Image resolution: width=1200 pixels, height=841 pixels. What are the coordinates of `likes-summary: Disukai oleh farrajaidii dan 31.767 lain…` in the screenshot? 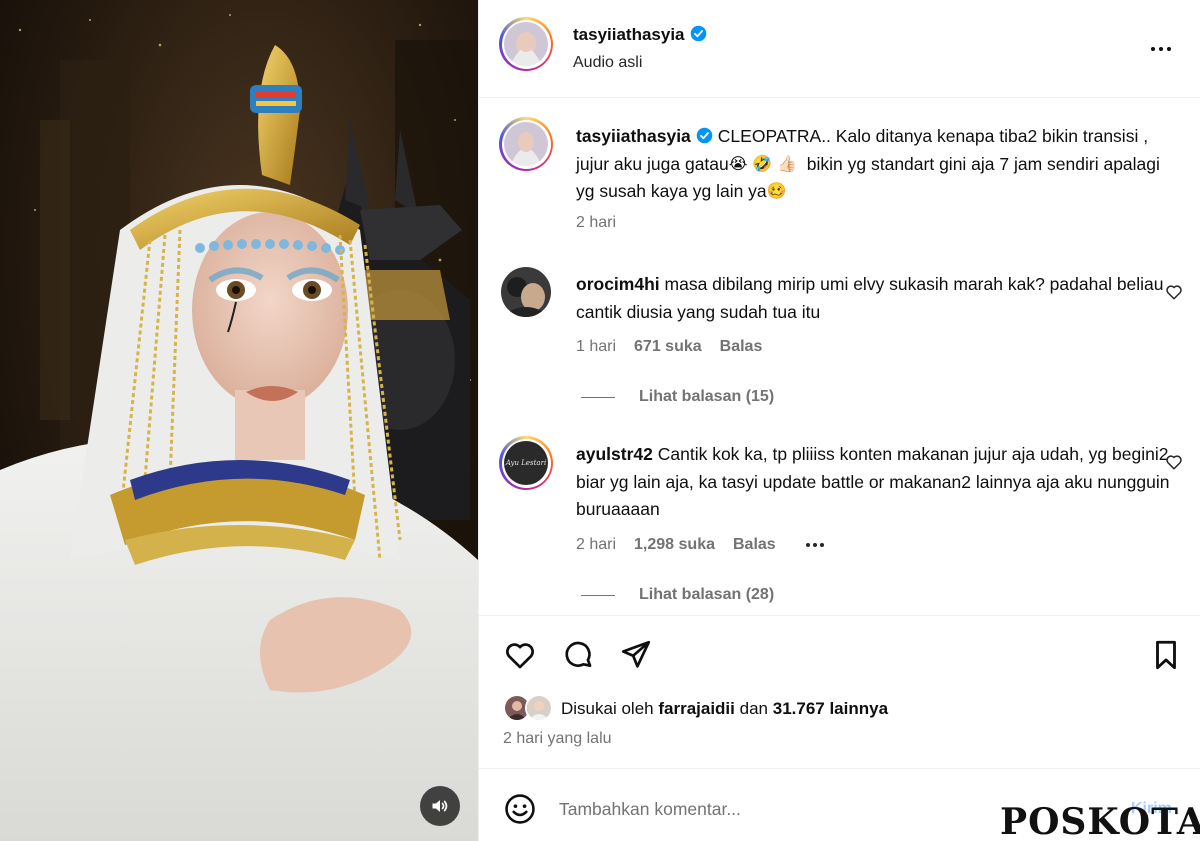 It's located at (695, 709).